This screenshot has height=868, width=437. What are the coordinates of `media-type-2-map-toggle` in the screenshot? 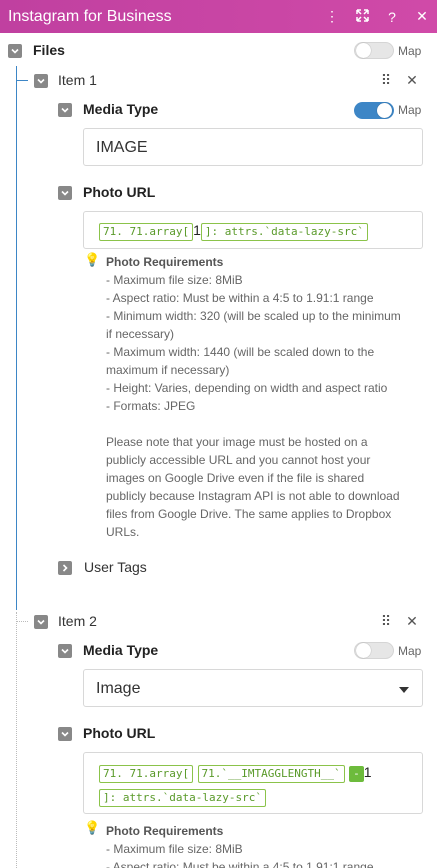 It's located at (374, 650).